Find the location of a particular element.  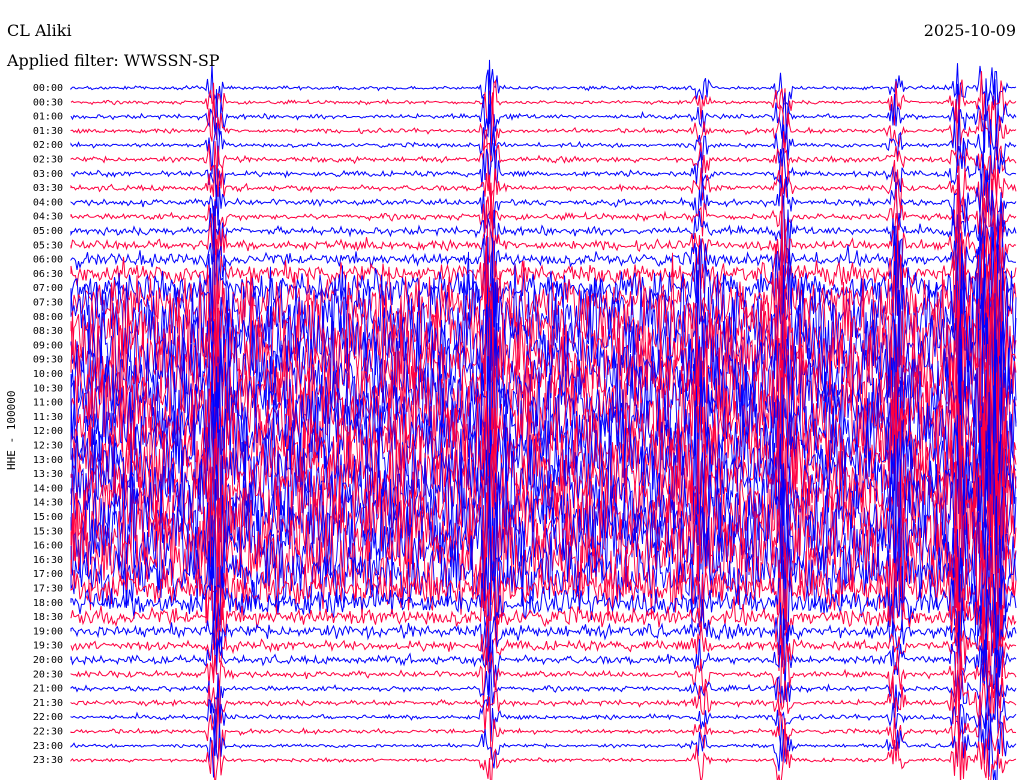

time-label: 06:30 is located at coordinates (48, 274).